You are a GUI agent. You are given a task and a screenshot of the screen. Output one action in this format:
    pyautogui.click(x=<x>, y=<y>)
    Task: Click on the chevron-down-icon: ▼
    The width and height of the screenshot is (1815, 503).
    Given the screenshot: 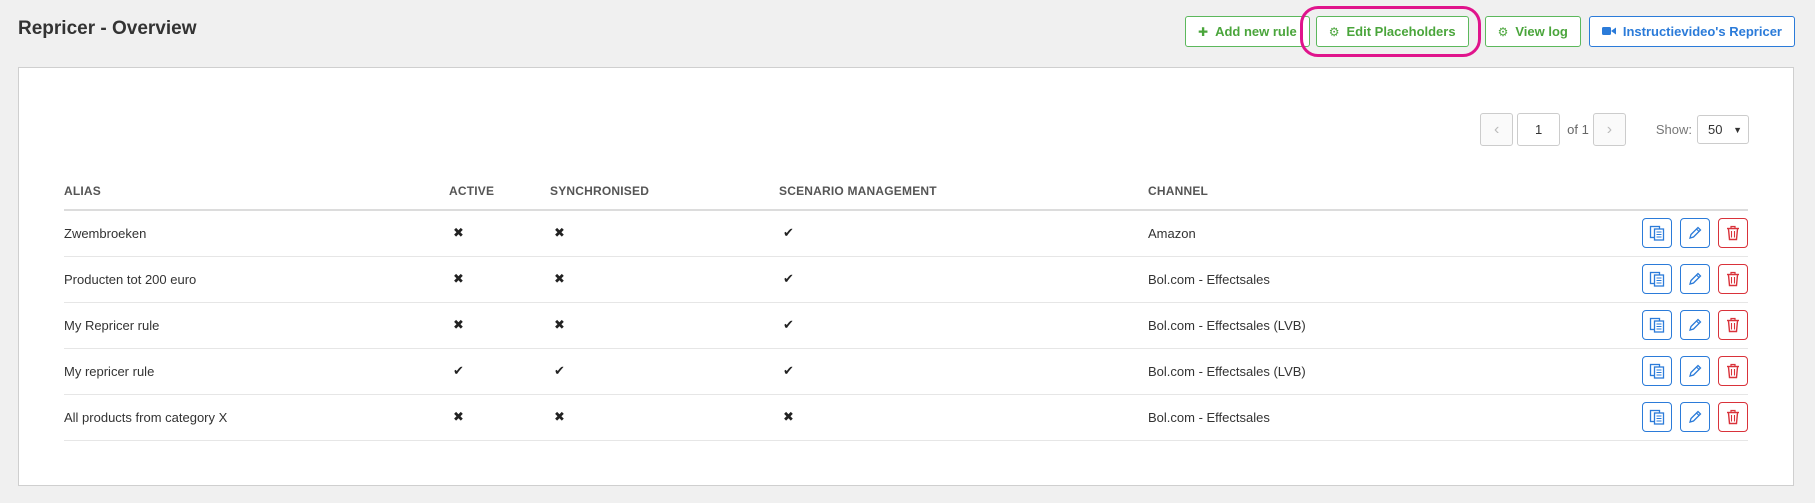 What is the action you would take?
    pyautogui.click(x=1737, y=129)
    